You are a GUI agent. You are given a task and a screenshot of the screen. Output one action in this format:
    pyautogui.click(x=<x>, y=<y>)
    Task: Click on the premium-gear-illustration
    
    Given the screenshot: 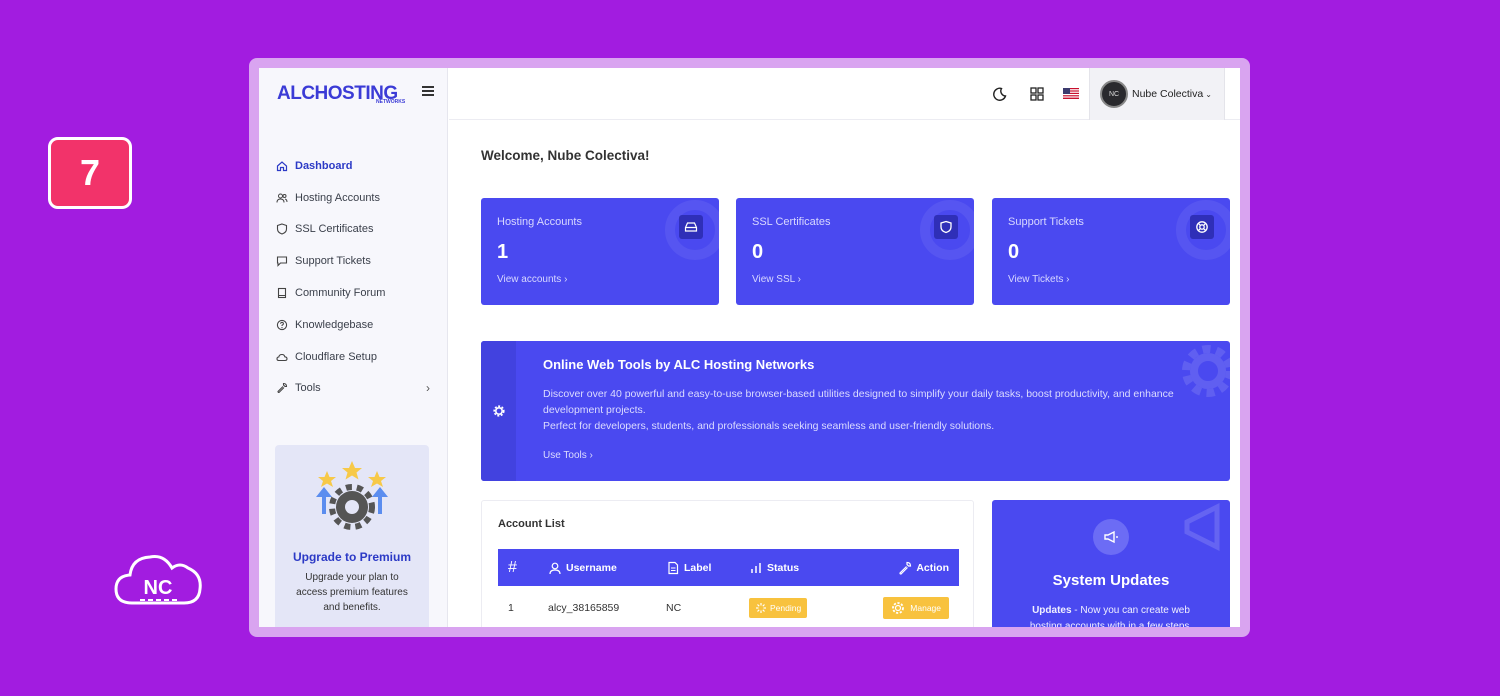 What is the action you would take?
    pyautogui.click(x=352, y=495)
    